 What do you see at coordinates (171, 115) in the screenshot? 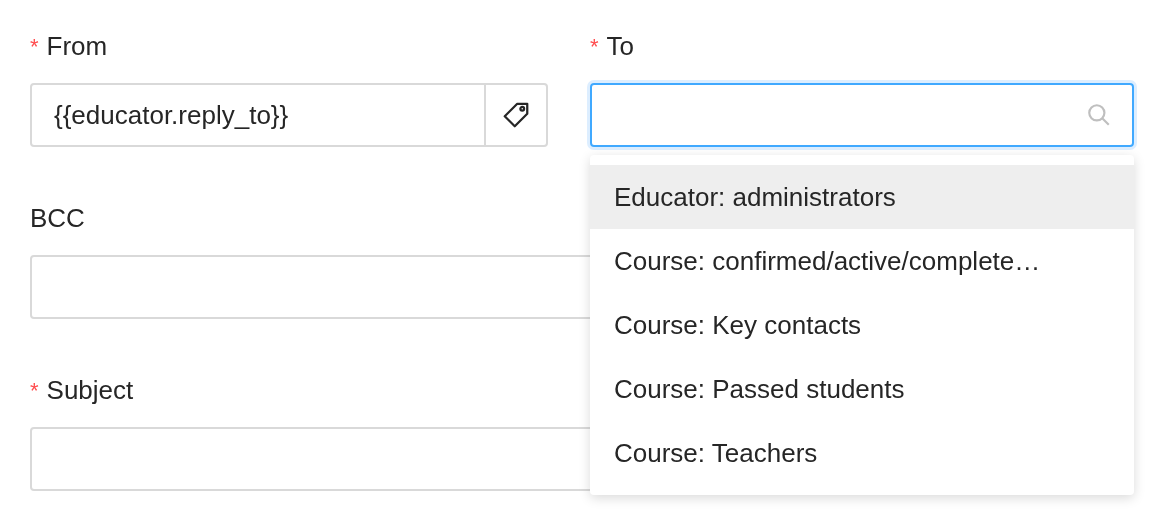
I see `field-value: {{educator.reply_to}}` at bounding box center [171, 115].